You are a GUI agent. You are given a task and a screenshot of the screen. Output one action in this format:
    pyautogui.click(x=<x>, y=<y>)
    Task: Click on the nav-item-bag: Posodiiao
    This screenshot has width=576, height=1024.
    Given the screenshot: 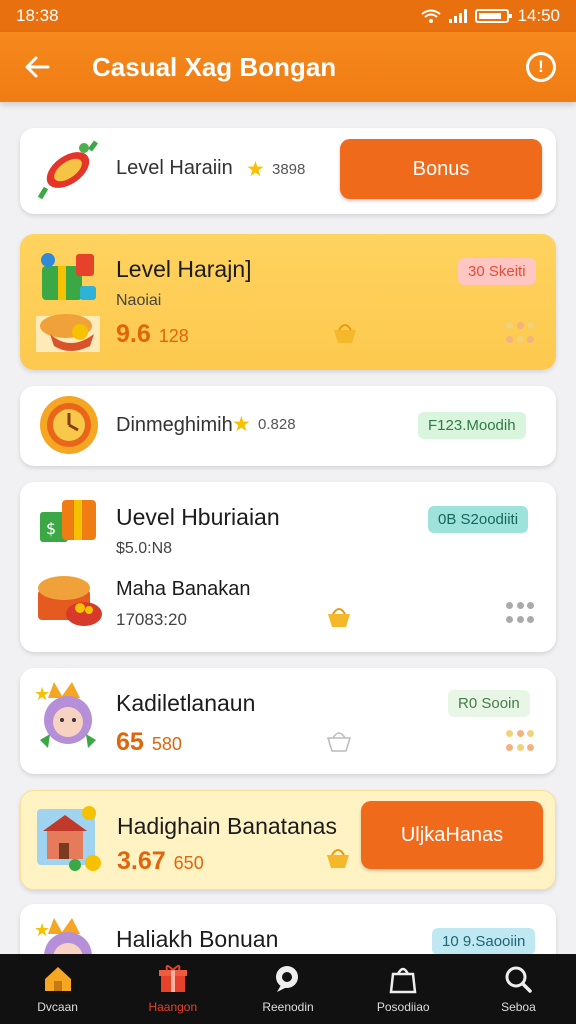 What is the action you would take?
    pyautogui.click(x=403, y=989)
    